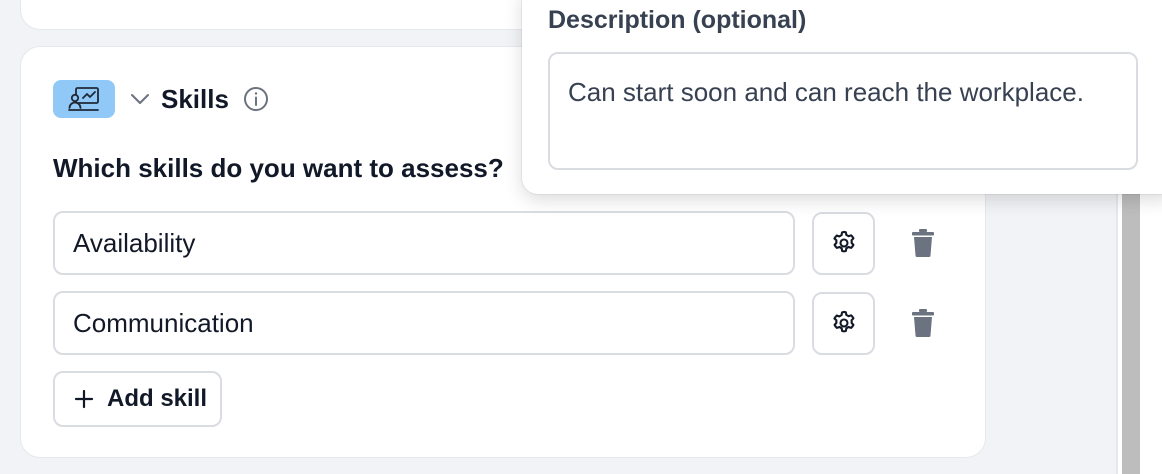  What do you see at coordinates (256, 99) in the screenshot?
I see `info-icon` at bounding box center [256, 99].